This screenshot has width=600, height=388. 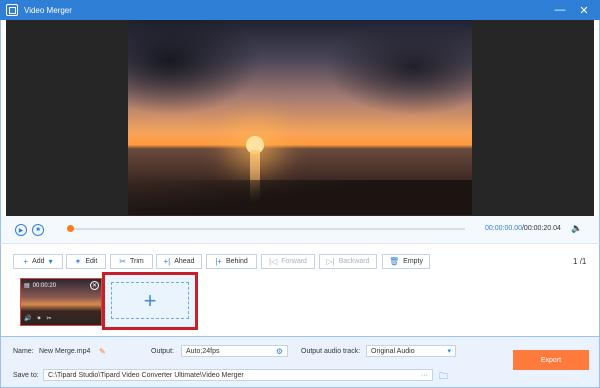 I want to click on backward-icon: ▷|, so click(x=330, y=261).